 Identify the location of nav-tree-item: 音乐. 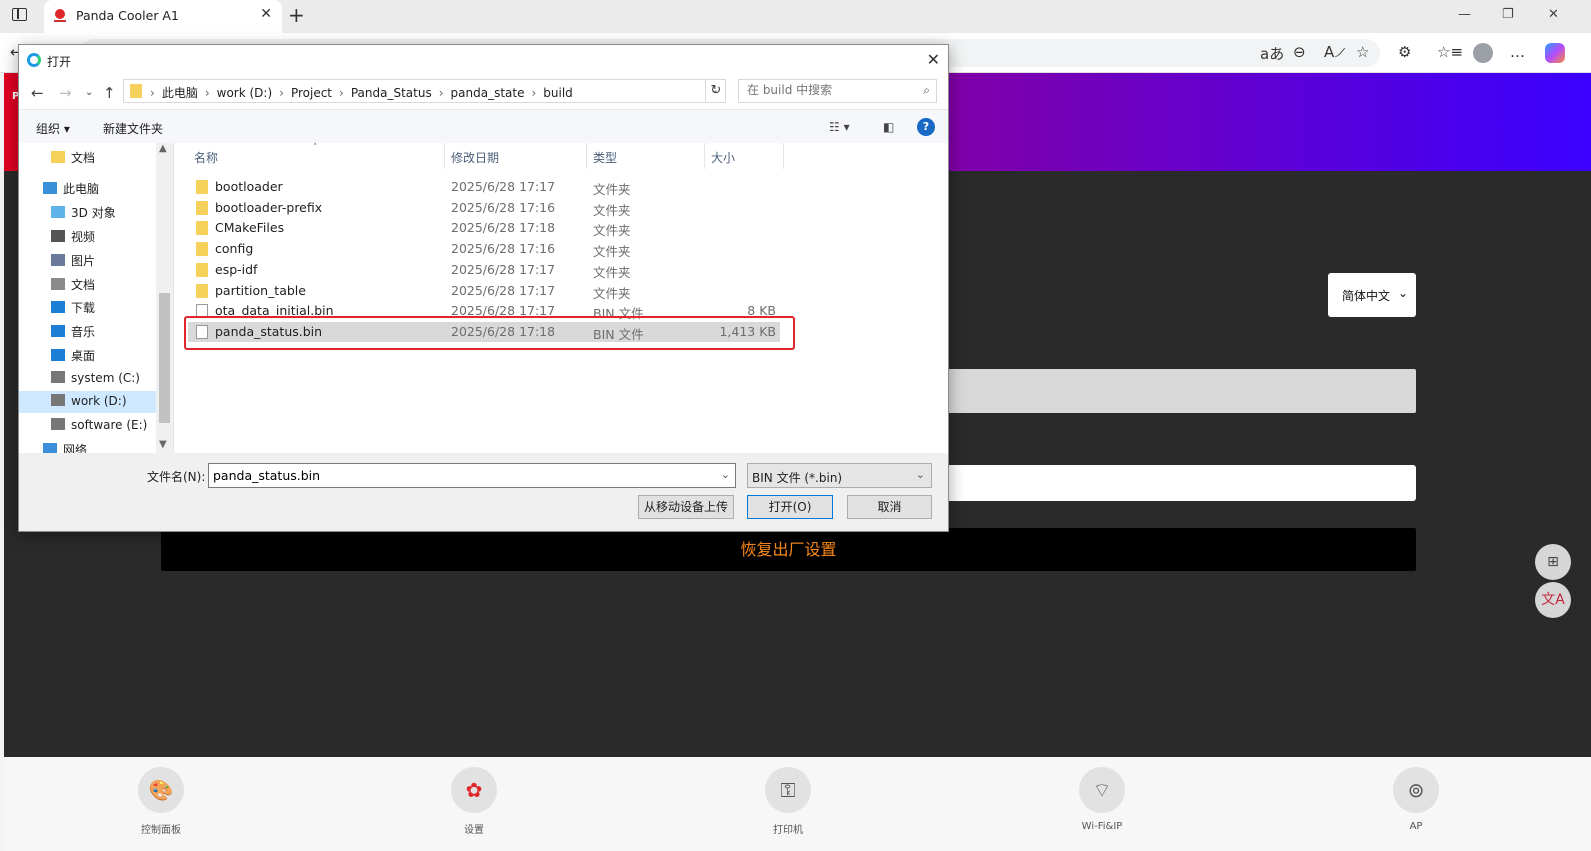
(73, 331).